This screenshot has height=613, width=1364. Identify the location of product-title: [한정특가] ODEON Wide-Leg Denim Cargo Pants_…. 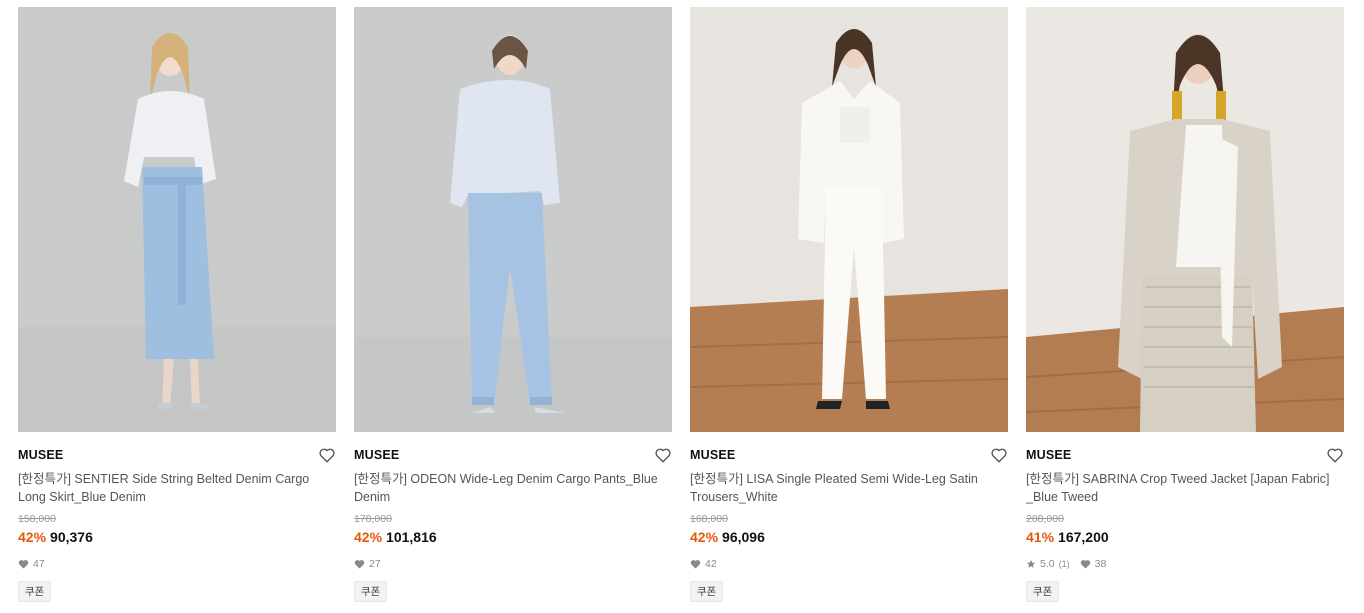
(513, 488).